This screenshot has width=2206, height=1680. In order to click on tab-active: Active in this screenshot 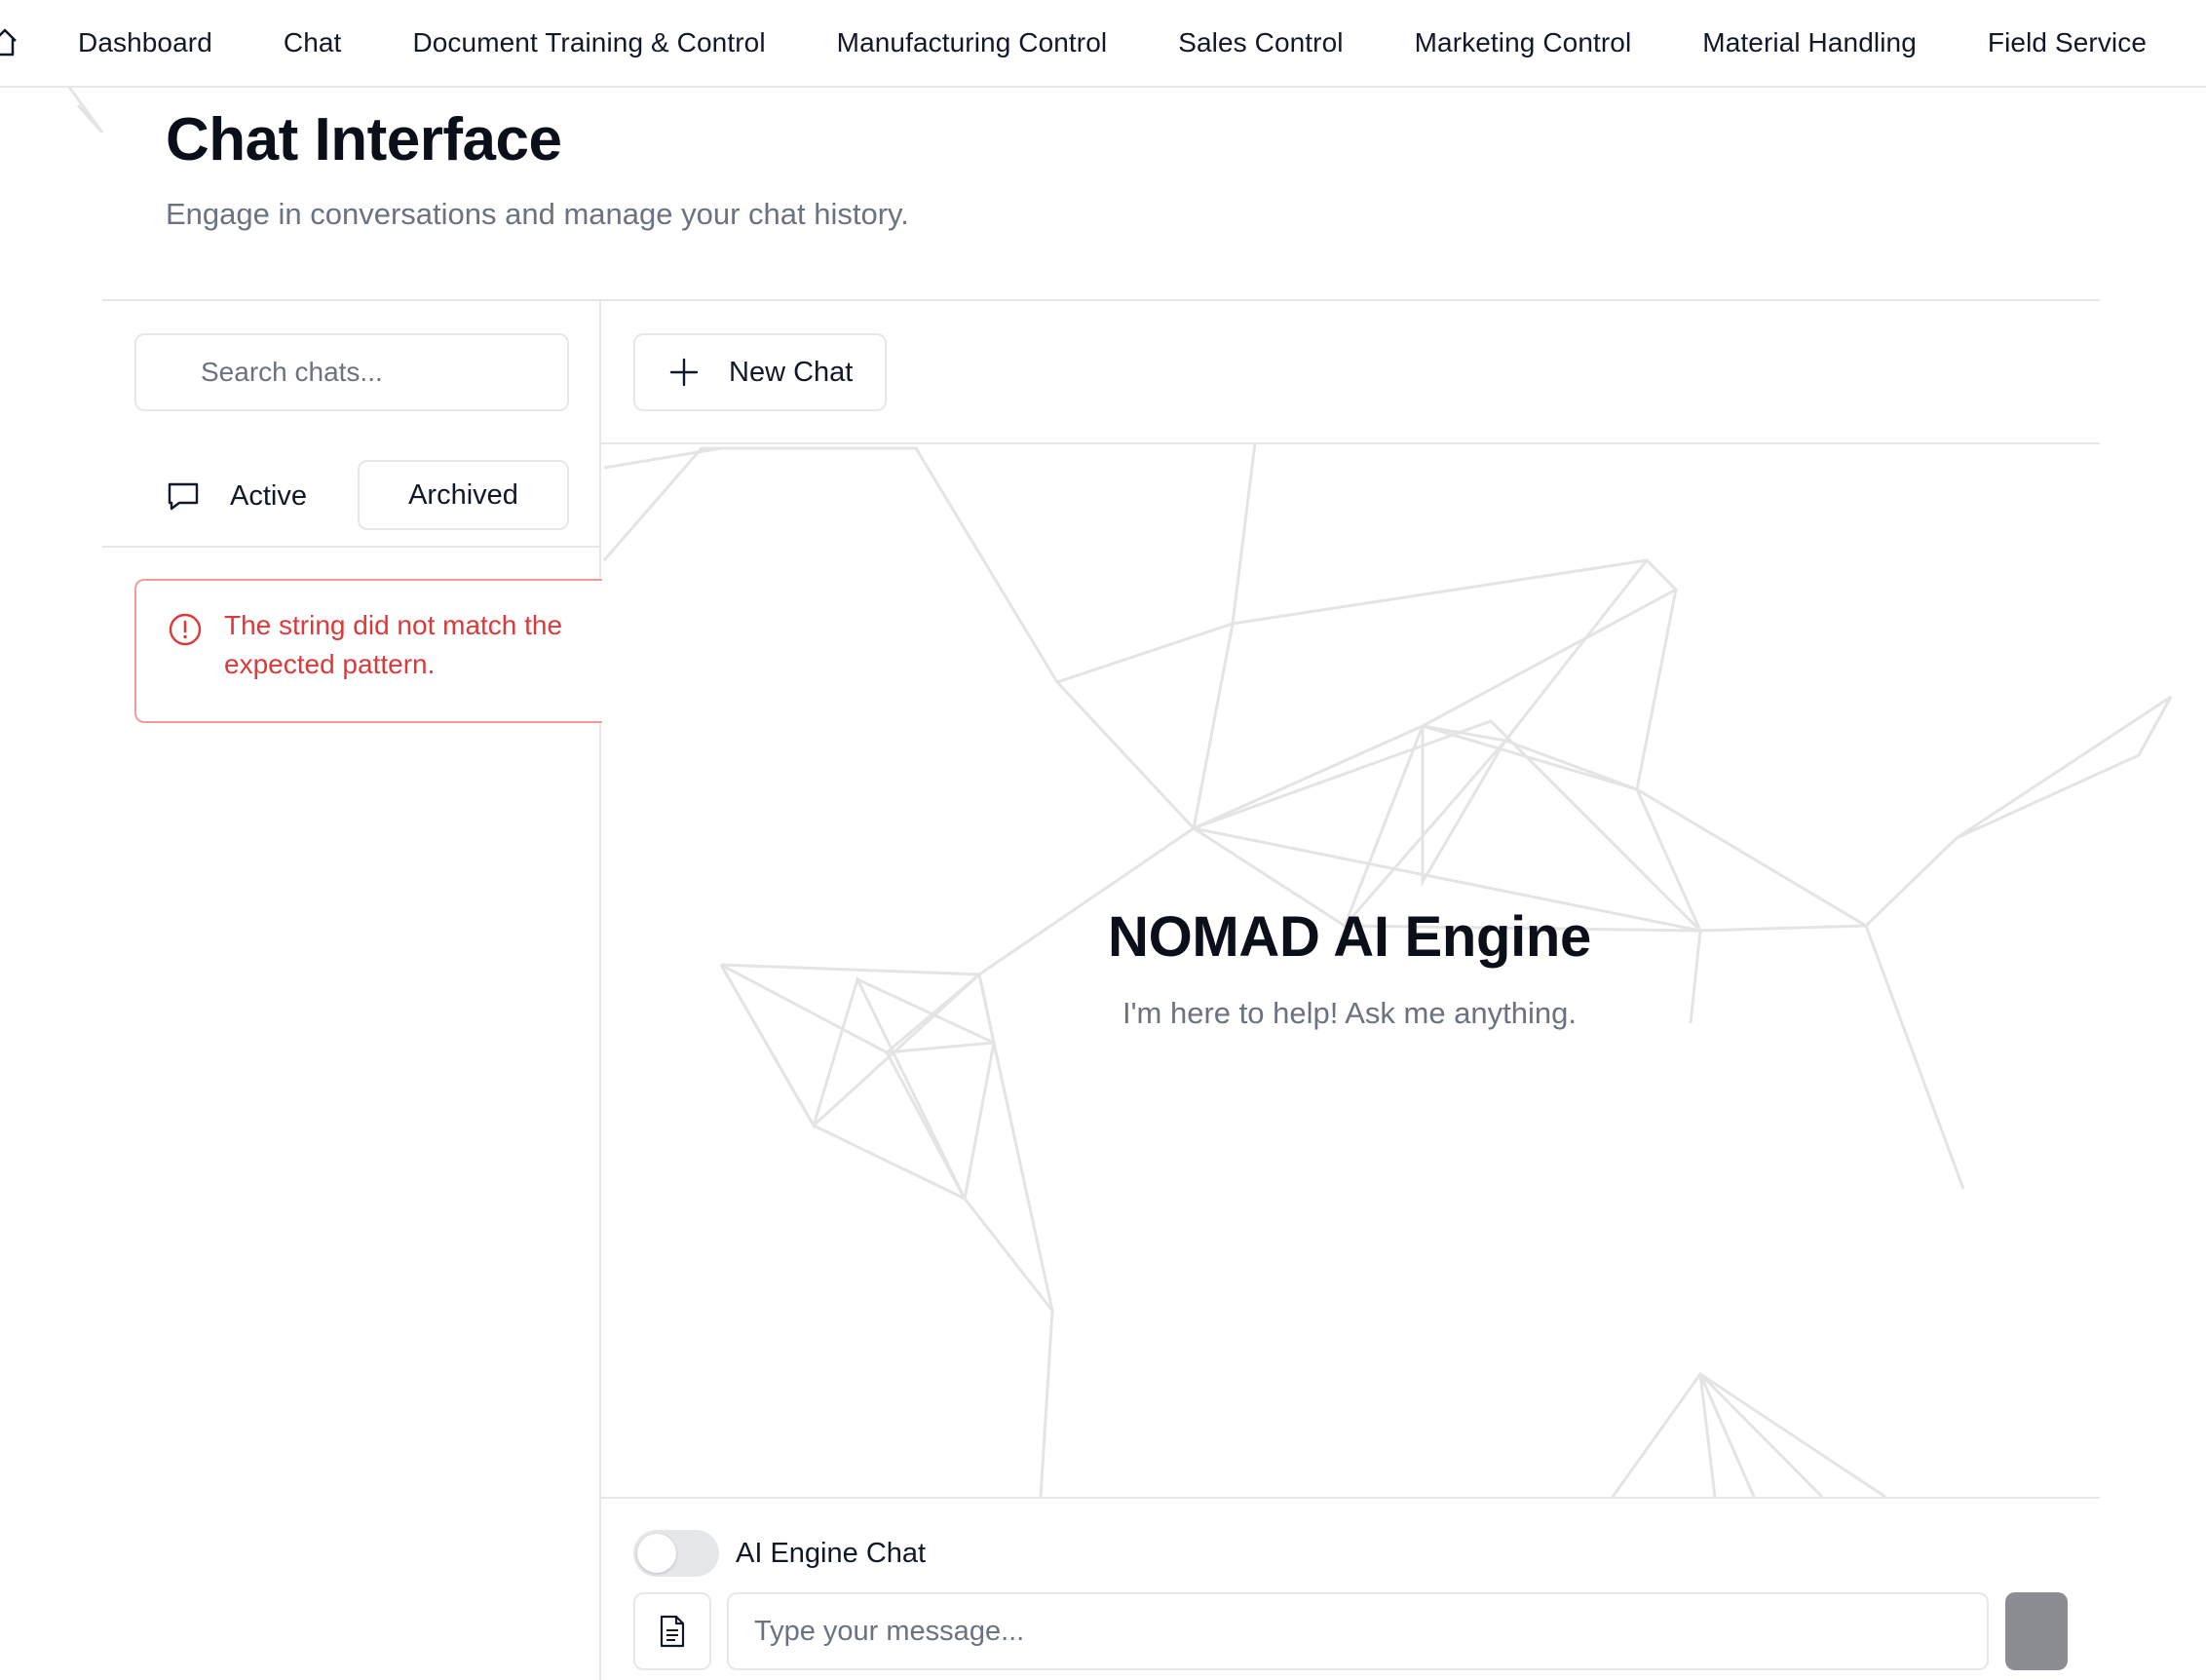, I will do `click(237, 496)`.